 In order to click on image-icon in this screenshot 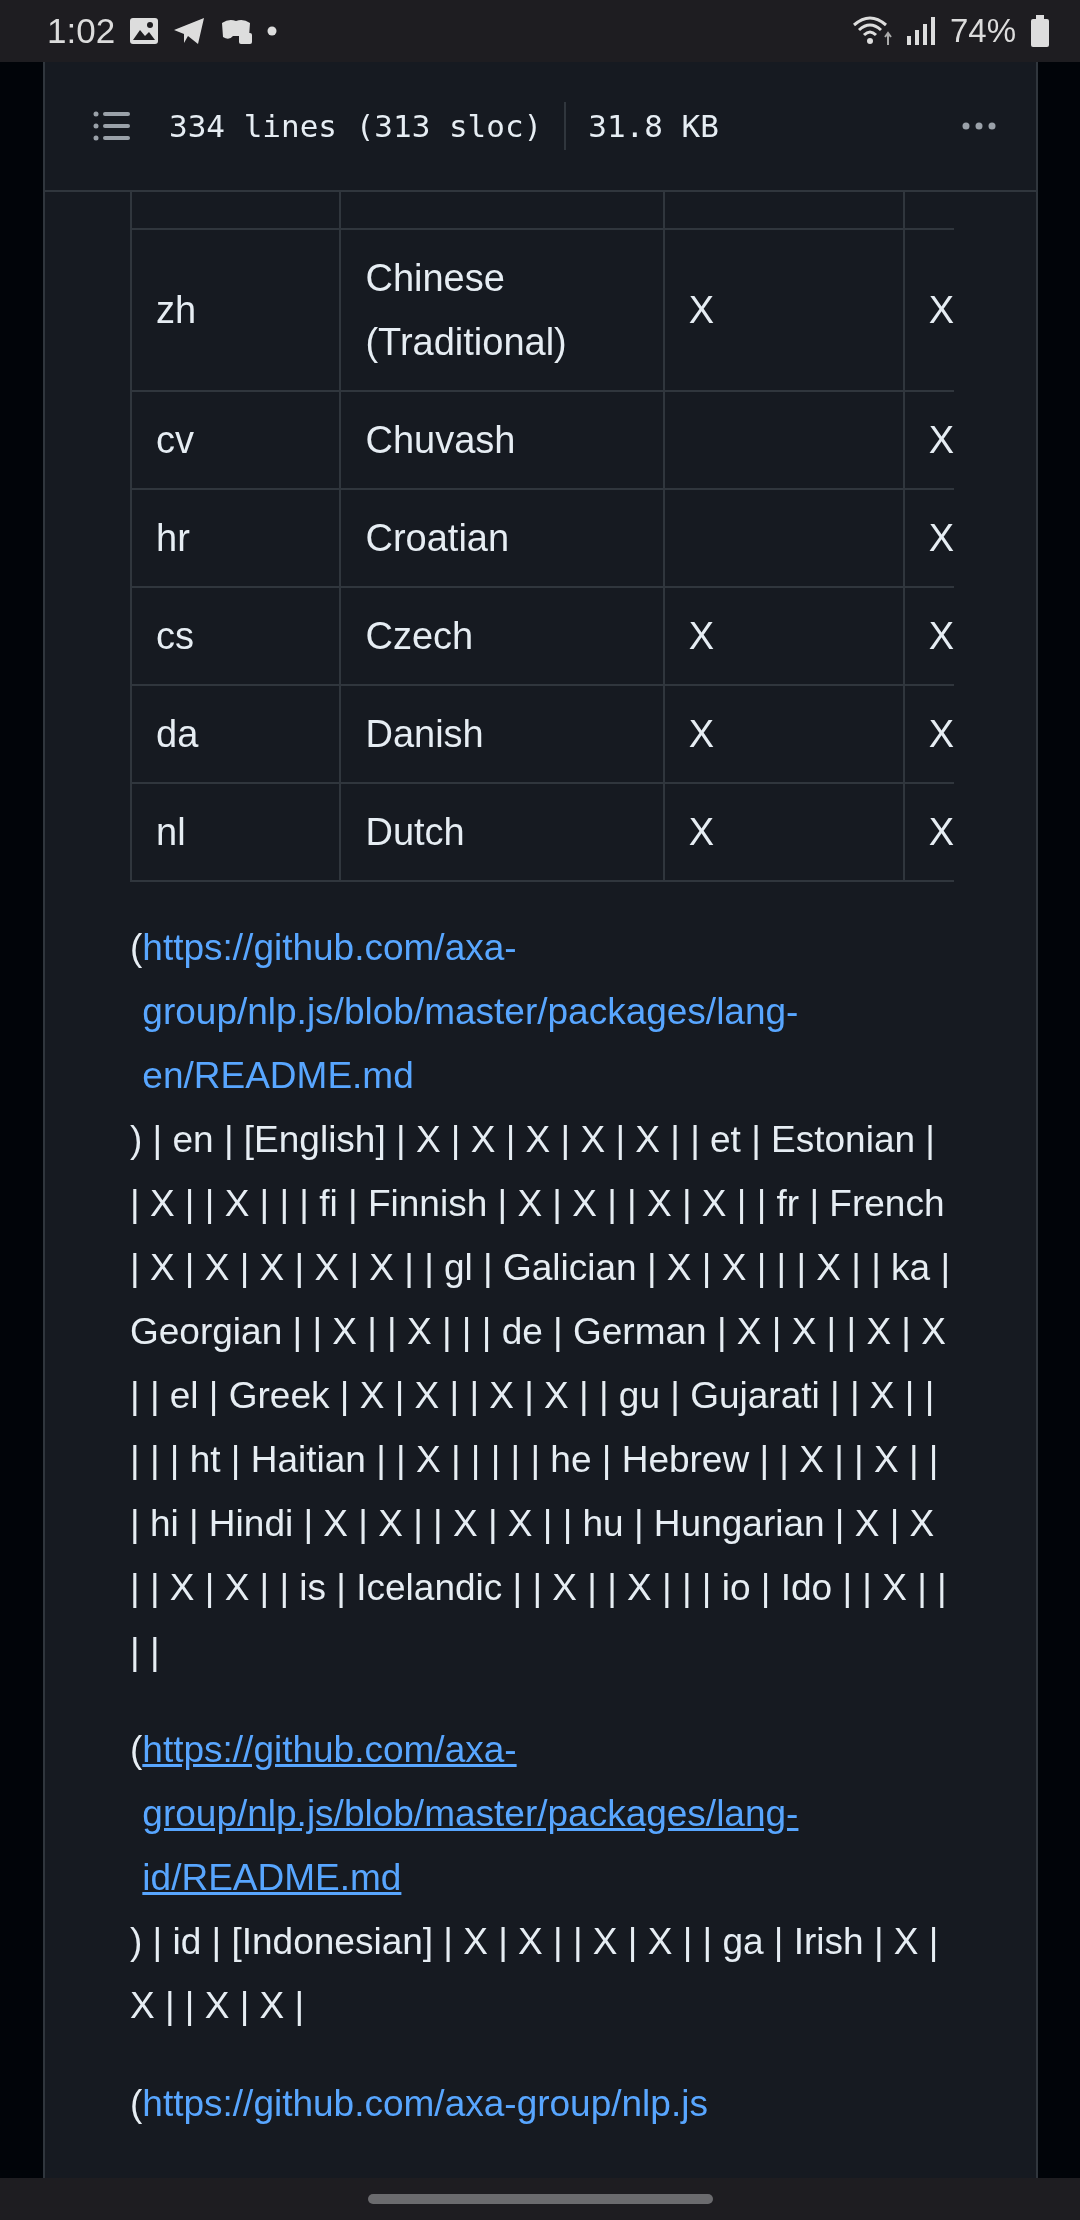, I will do `click(144, 31)`.